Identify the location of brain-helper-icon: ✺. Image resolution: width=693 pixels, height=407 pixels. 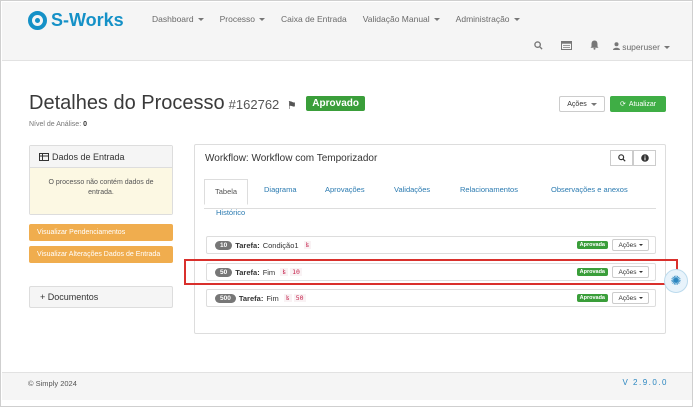
(676, 281).